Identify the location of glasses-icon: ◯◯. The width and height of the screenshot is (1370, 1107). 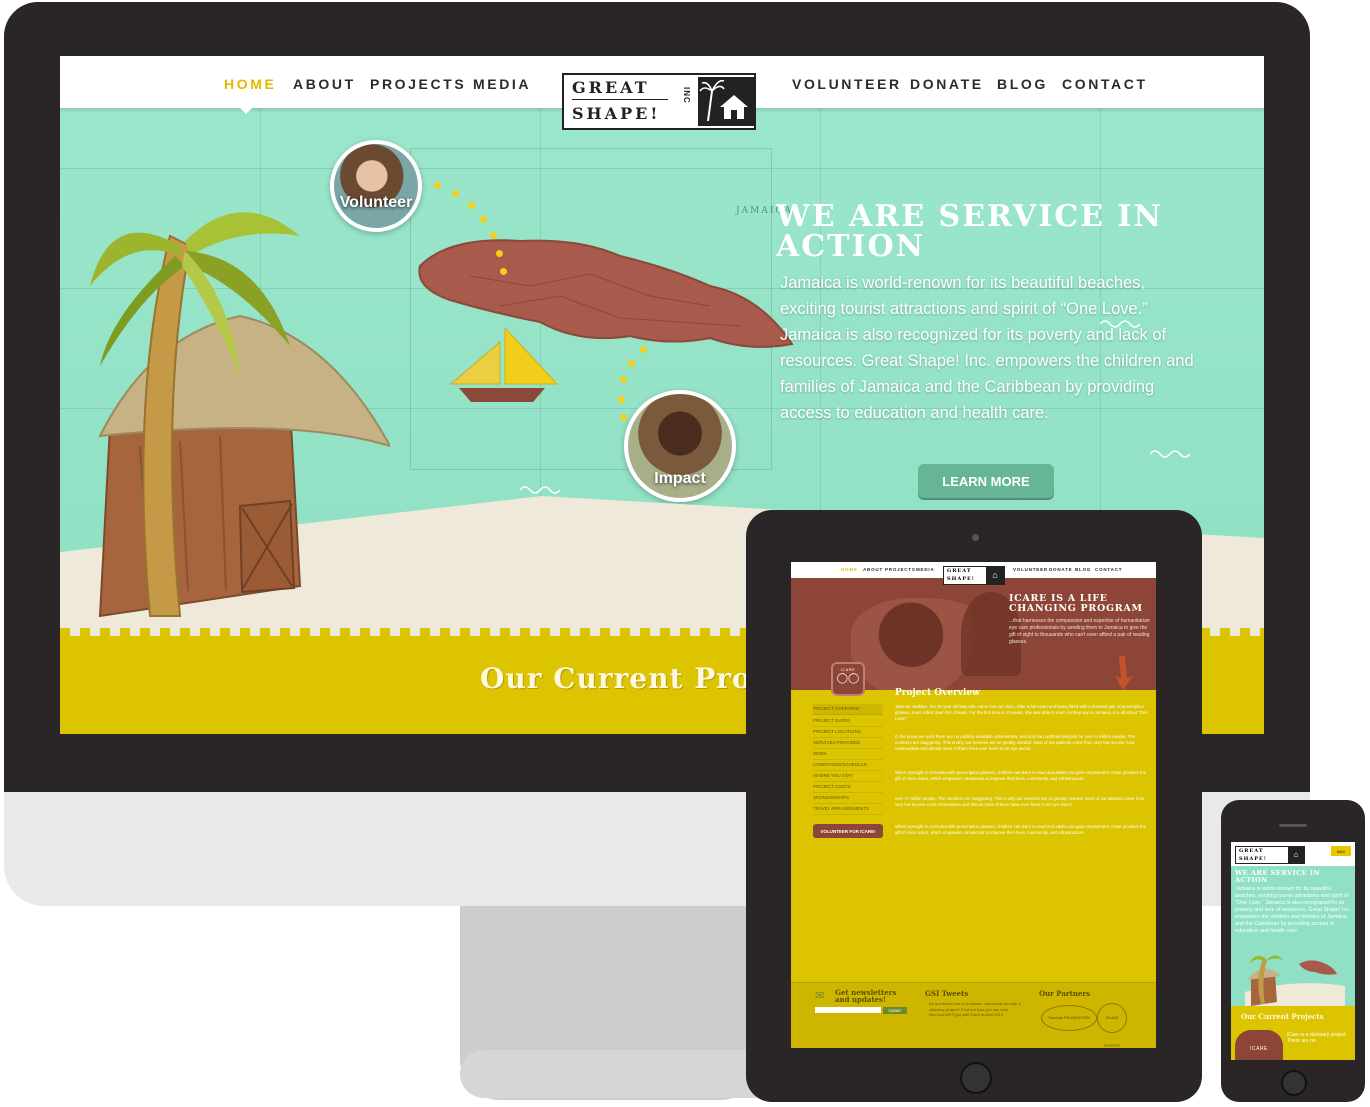
(848, 678).